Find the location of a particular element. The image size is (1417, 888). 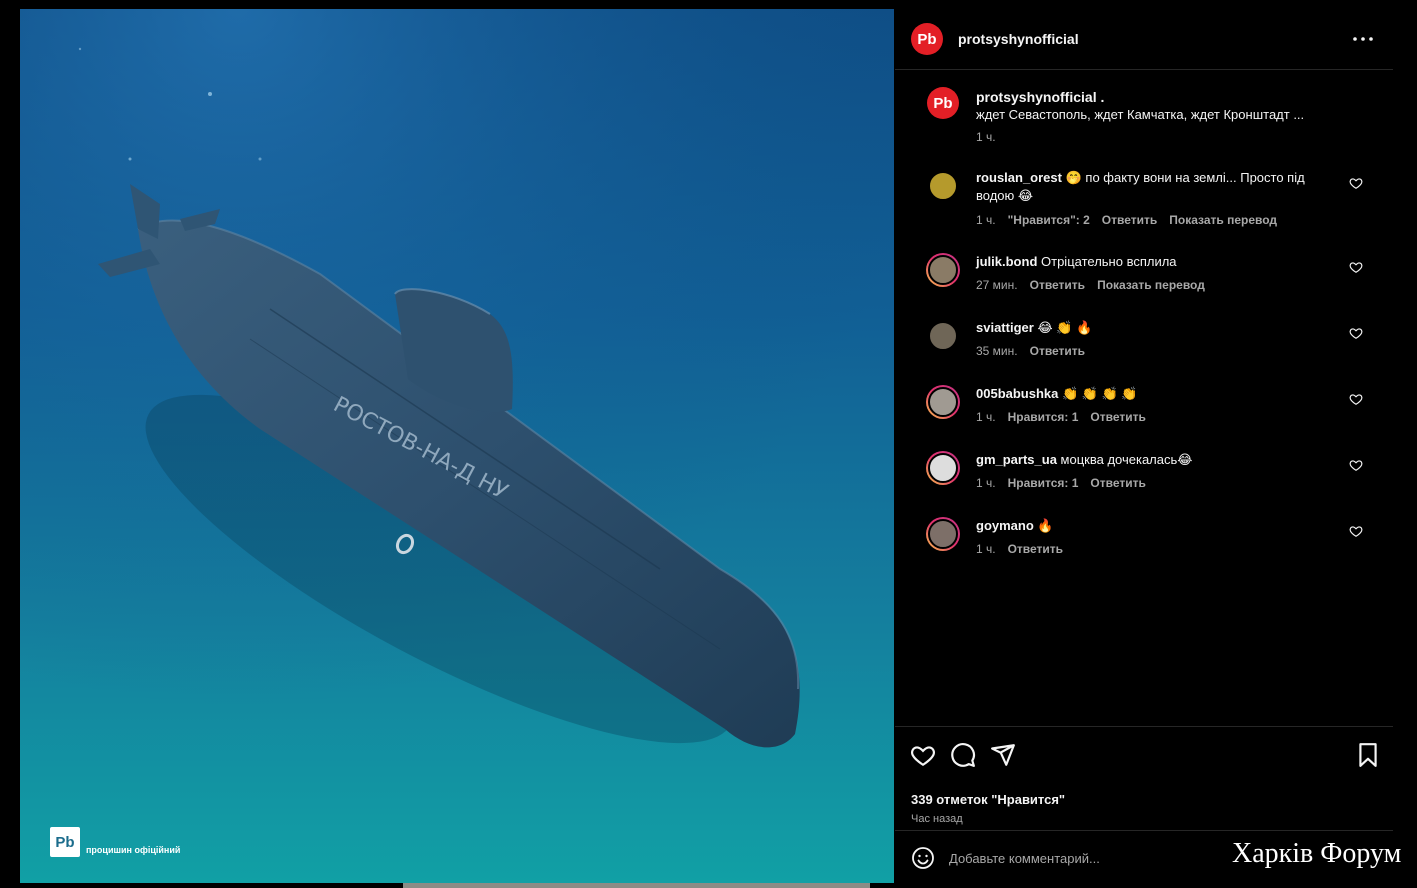

forum-watermark: Харків Форум is located at coordinates (1317, 853).